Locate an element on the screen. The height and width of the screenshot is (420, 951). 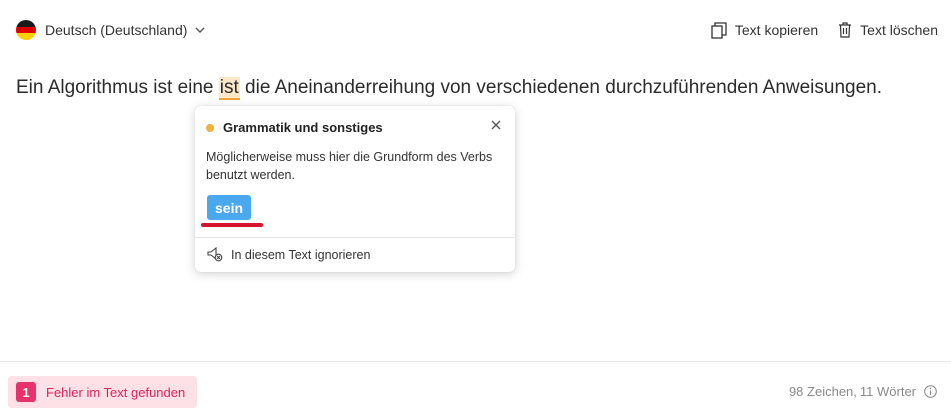
category-dot-icon is located at coordinates (210, 127).